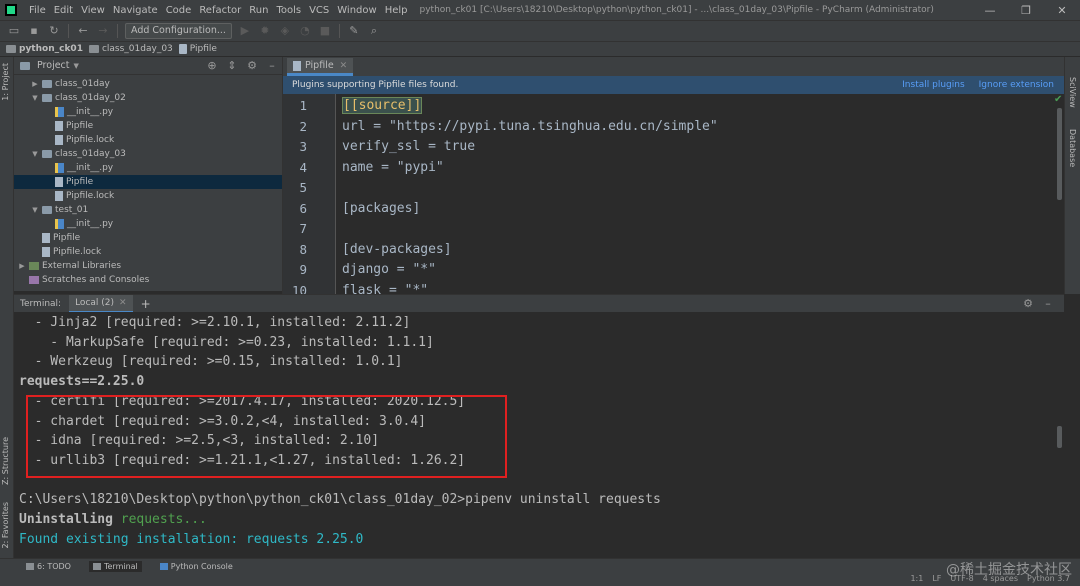 The image size is (1080, 586). What do you see at coordinates (148, 210) in the screenshot?
I see `tree-item: ▼ test_01` at bounding box center [148, 210].